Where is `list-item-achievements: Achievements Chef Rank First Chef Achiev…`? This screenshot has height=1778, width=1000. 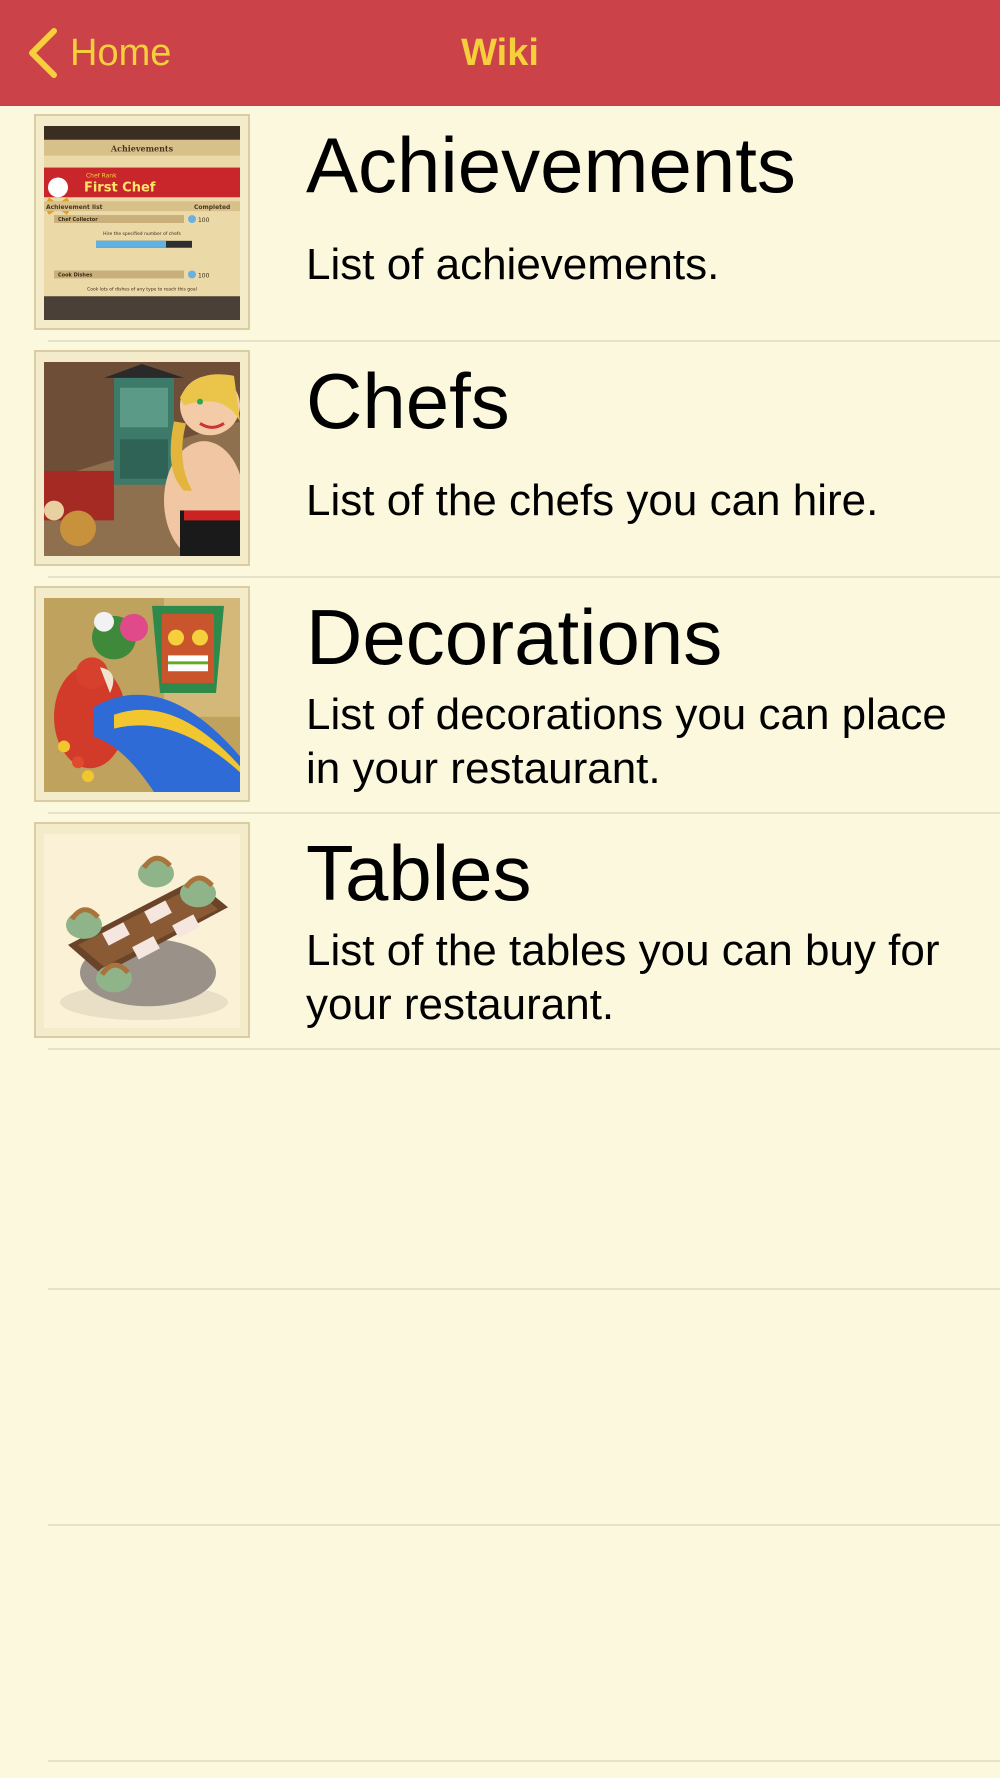
list-item-achievements: Achievements Chef Rank First Chef Achiev… is located at coordinates (500, 224).